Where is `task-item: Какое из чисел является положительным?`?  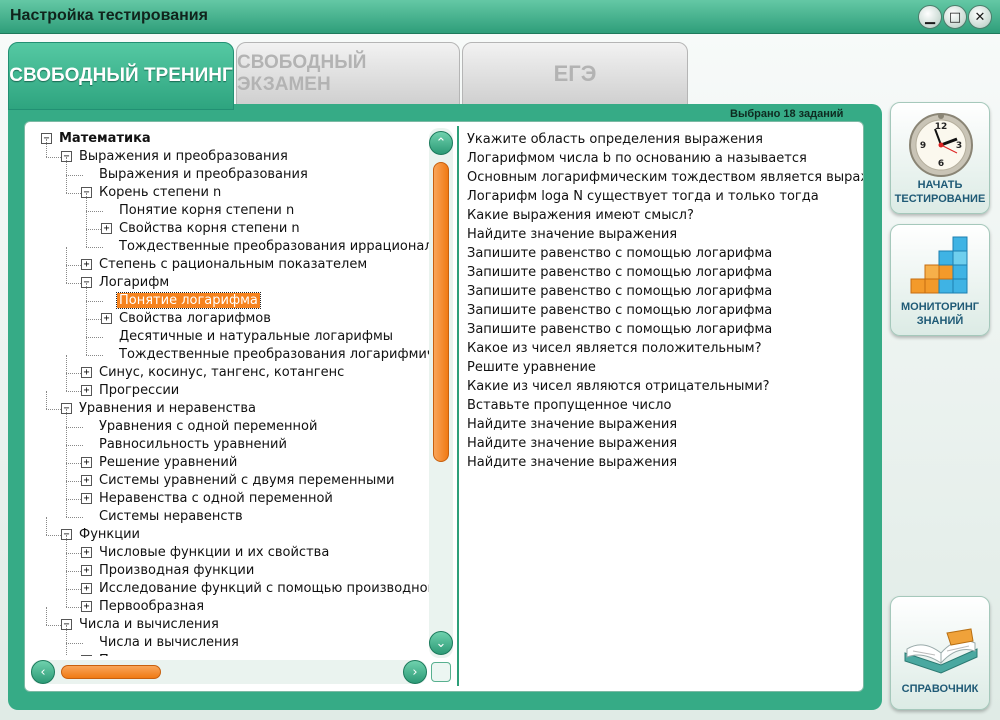 task-item: Какое из чисел является положительным? is located at coordinates (665, 348).